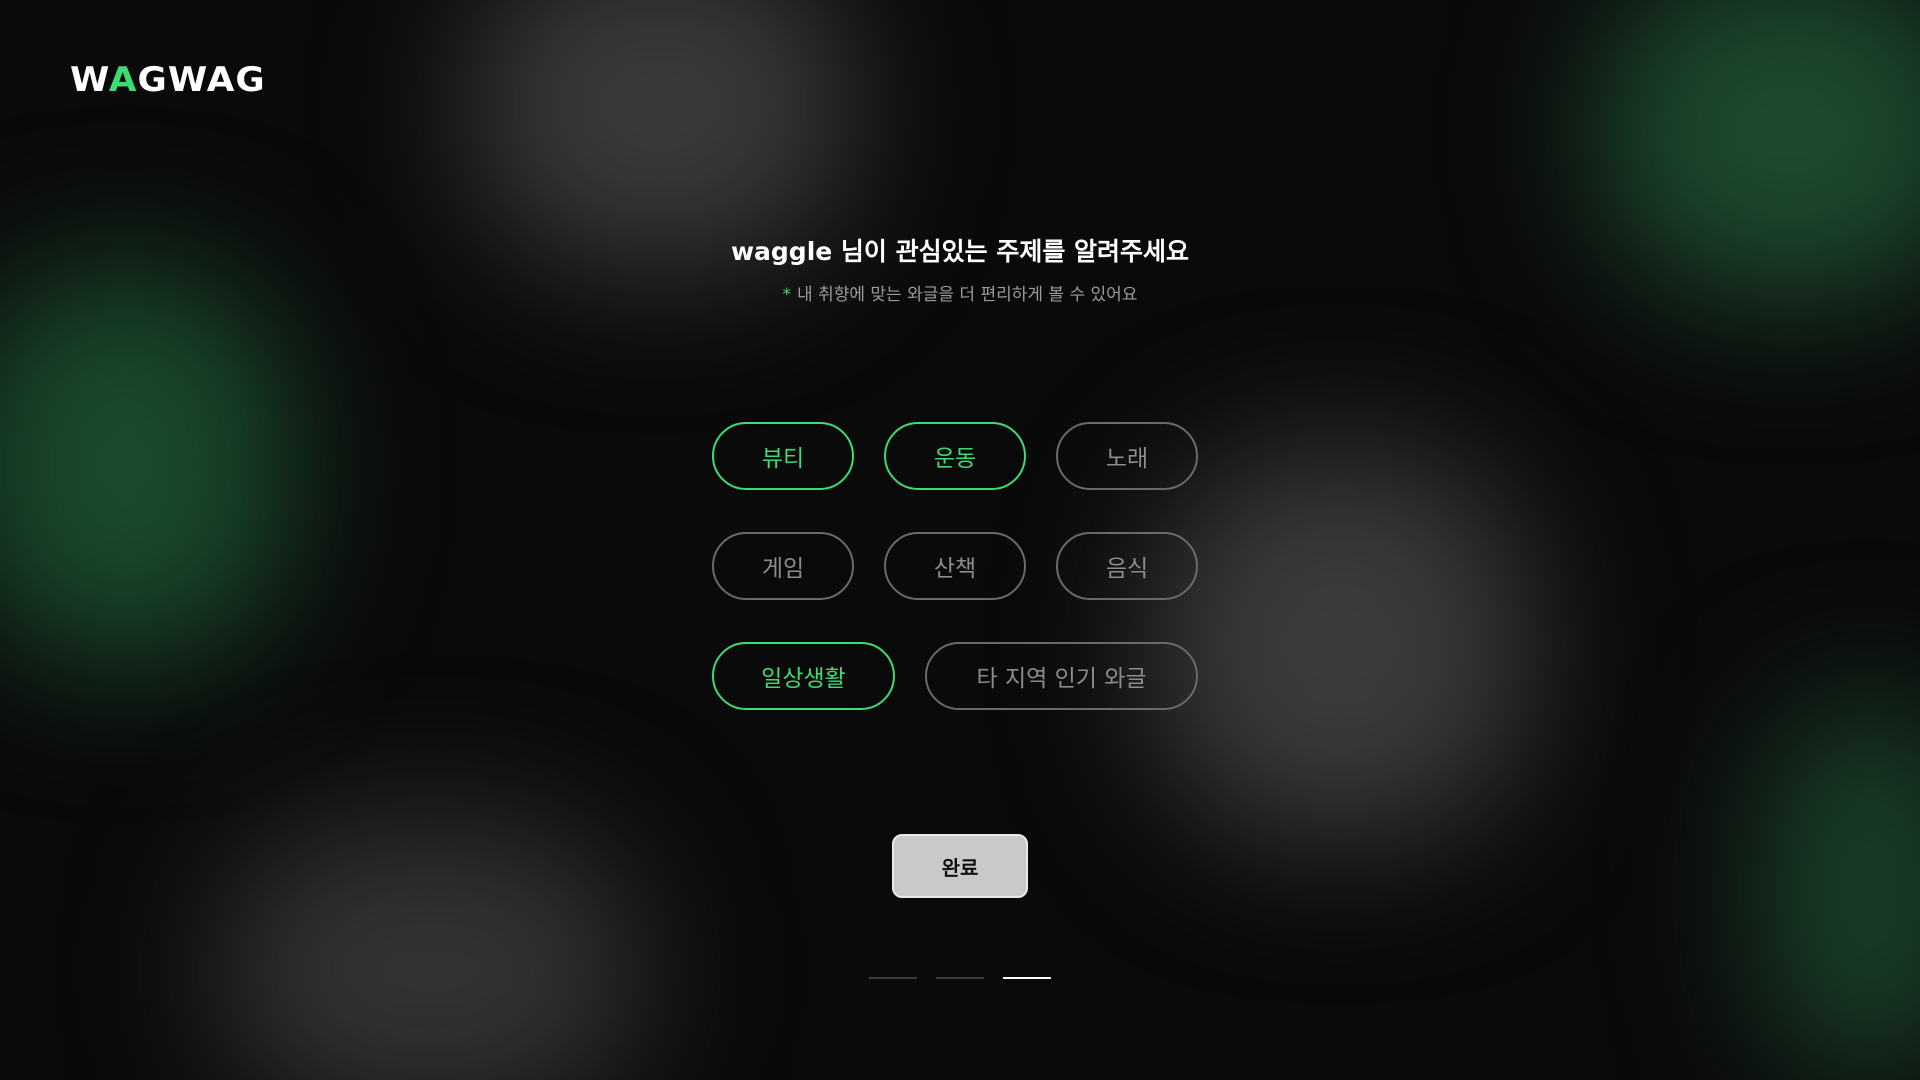 Image resolution: width=1920 pixels, height=1080 pixels. What do you see at coordinates (1127, 566) in the screenshot?
I see `topic-chip-food: 음식` at bounding box center [1127, 566].